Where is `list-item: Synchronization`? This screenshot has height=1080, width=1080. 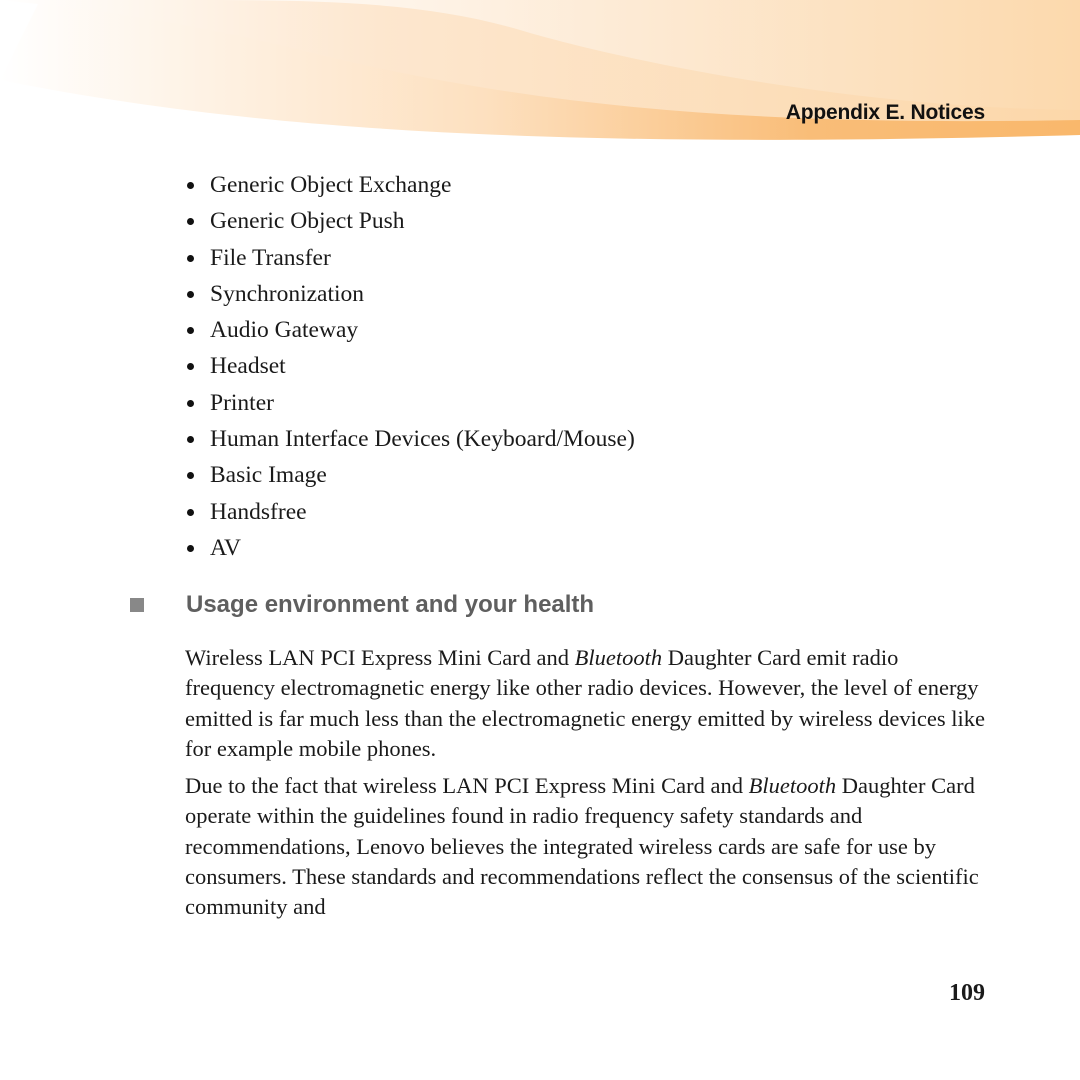
list-item: Synchronization is located at coordinates (410, 294).